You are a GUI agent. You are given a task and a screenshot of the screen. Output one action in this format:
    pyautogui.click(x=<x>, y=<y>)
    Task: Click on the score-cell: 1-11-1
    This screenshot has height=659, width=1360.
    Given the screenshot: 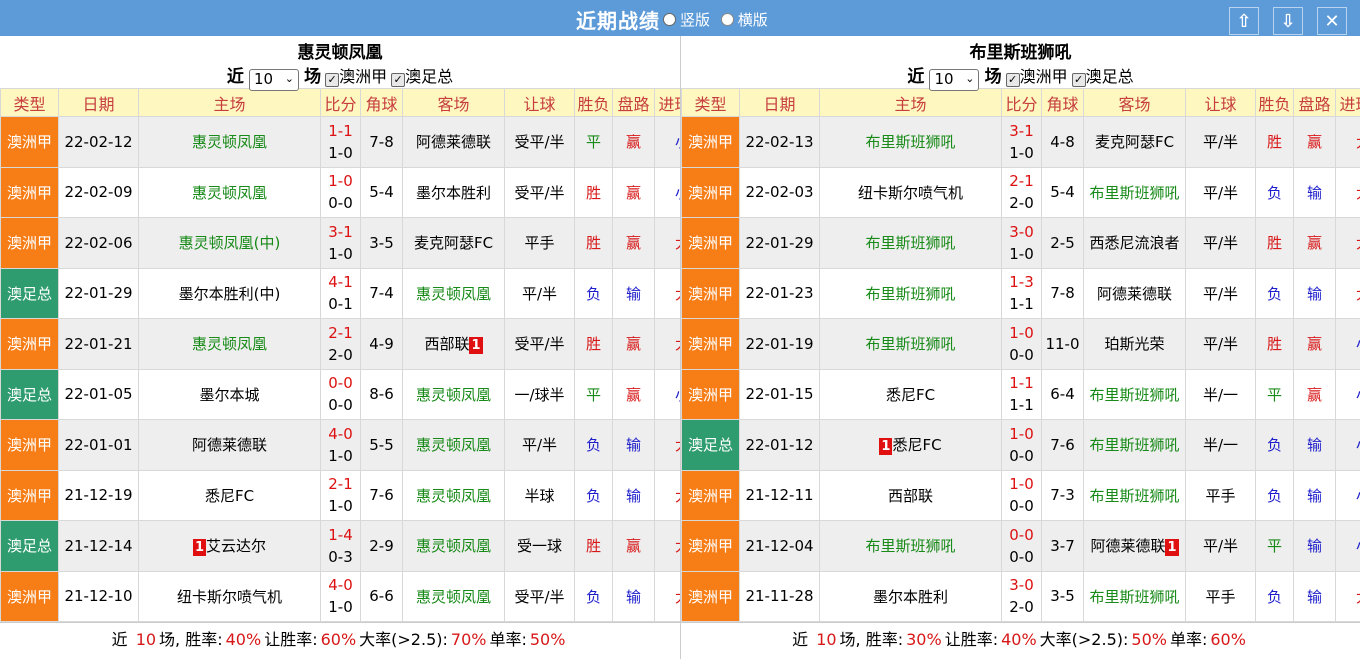 What is the action you would take?
    pyautogui.click(x=1022, y=394)
    